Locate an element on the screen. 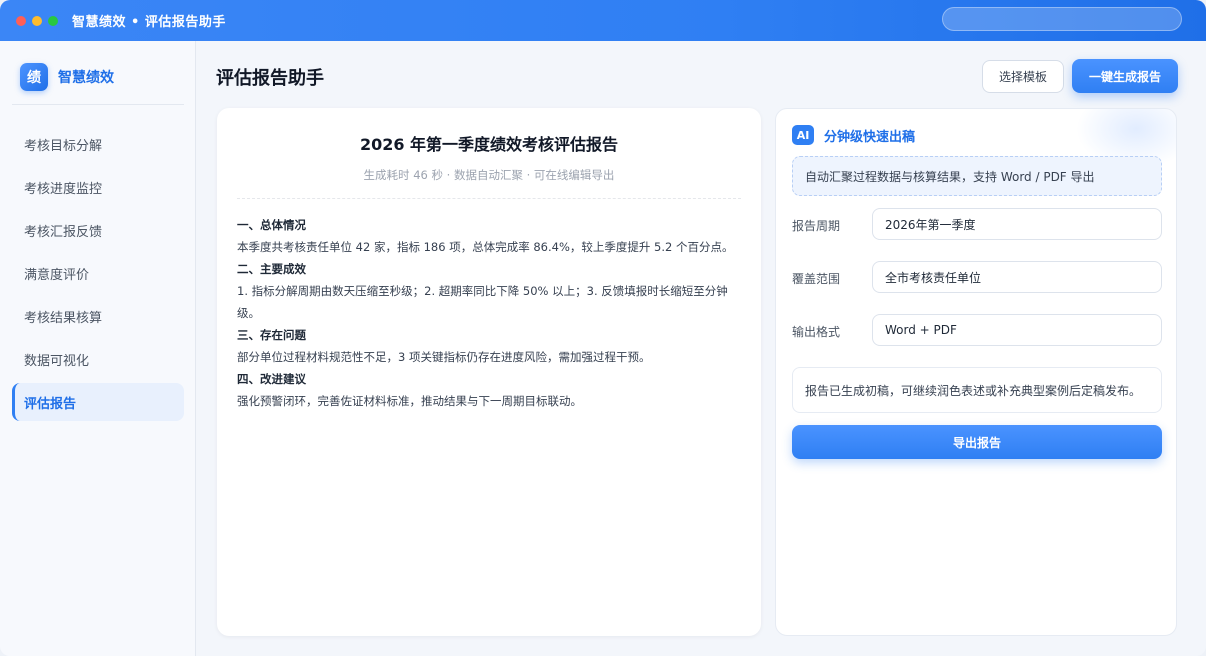  section-heading: 三、存在问题 is located at coordinates (271, 335).